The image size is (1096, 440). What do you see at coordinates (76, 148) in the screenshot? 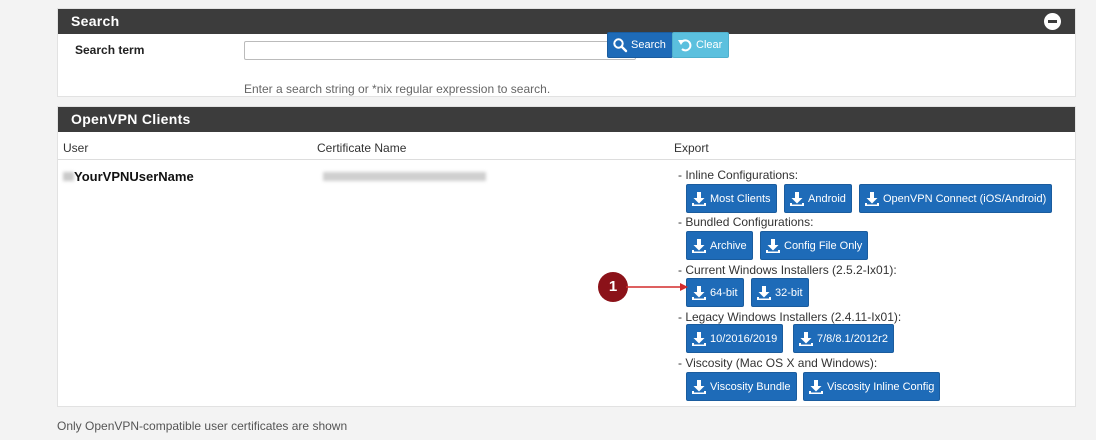
I see `column-header-user: User` at bounding box center [76, 148].